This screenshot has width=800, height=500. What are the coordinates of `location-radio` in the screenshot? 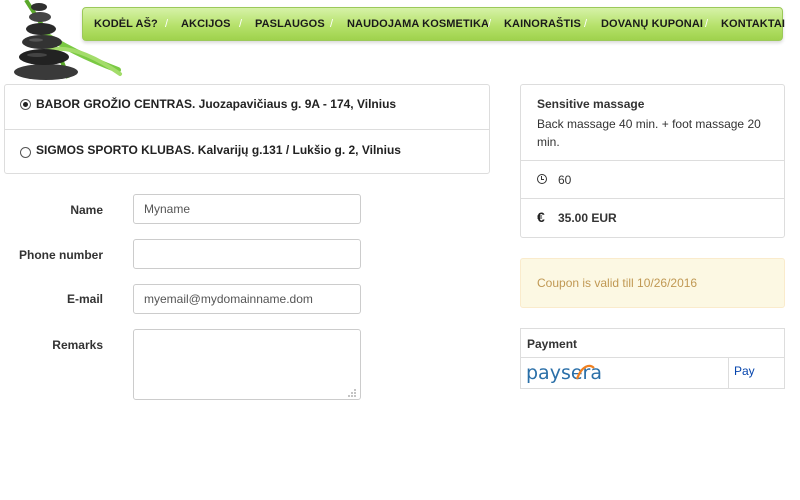 It's located at (25, 152).